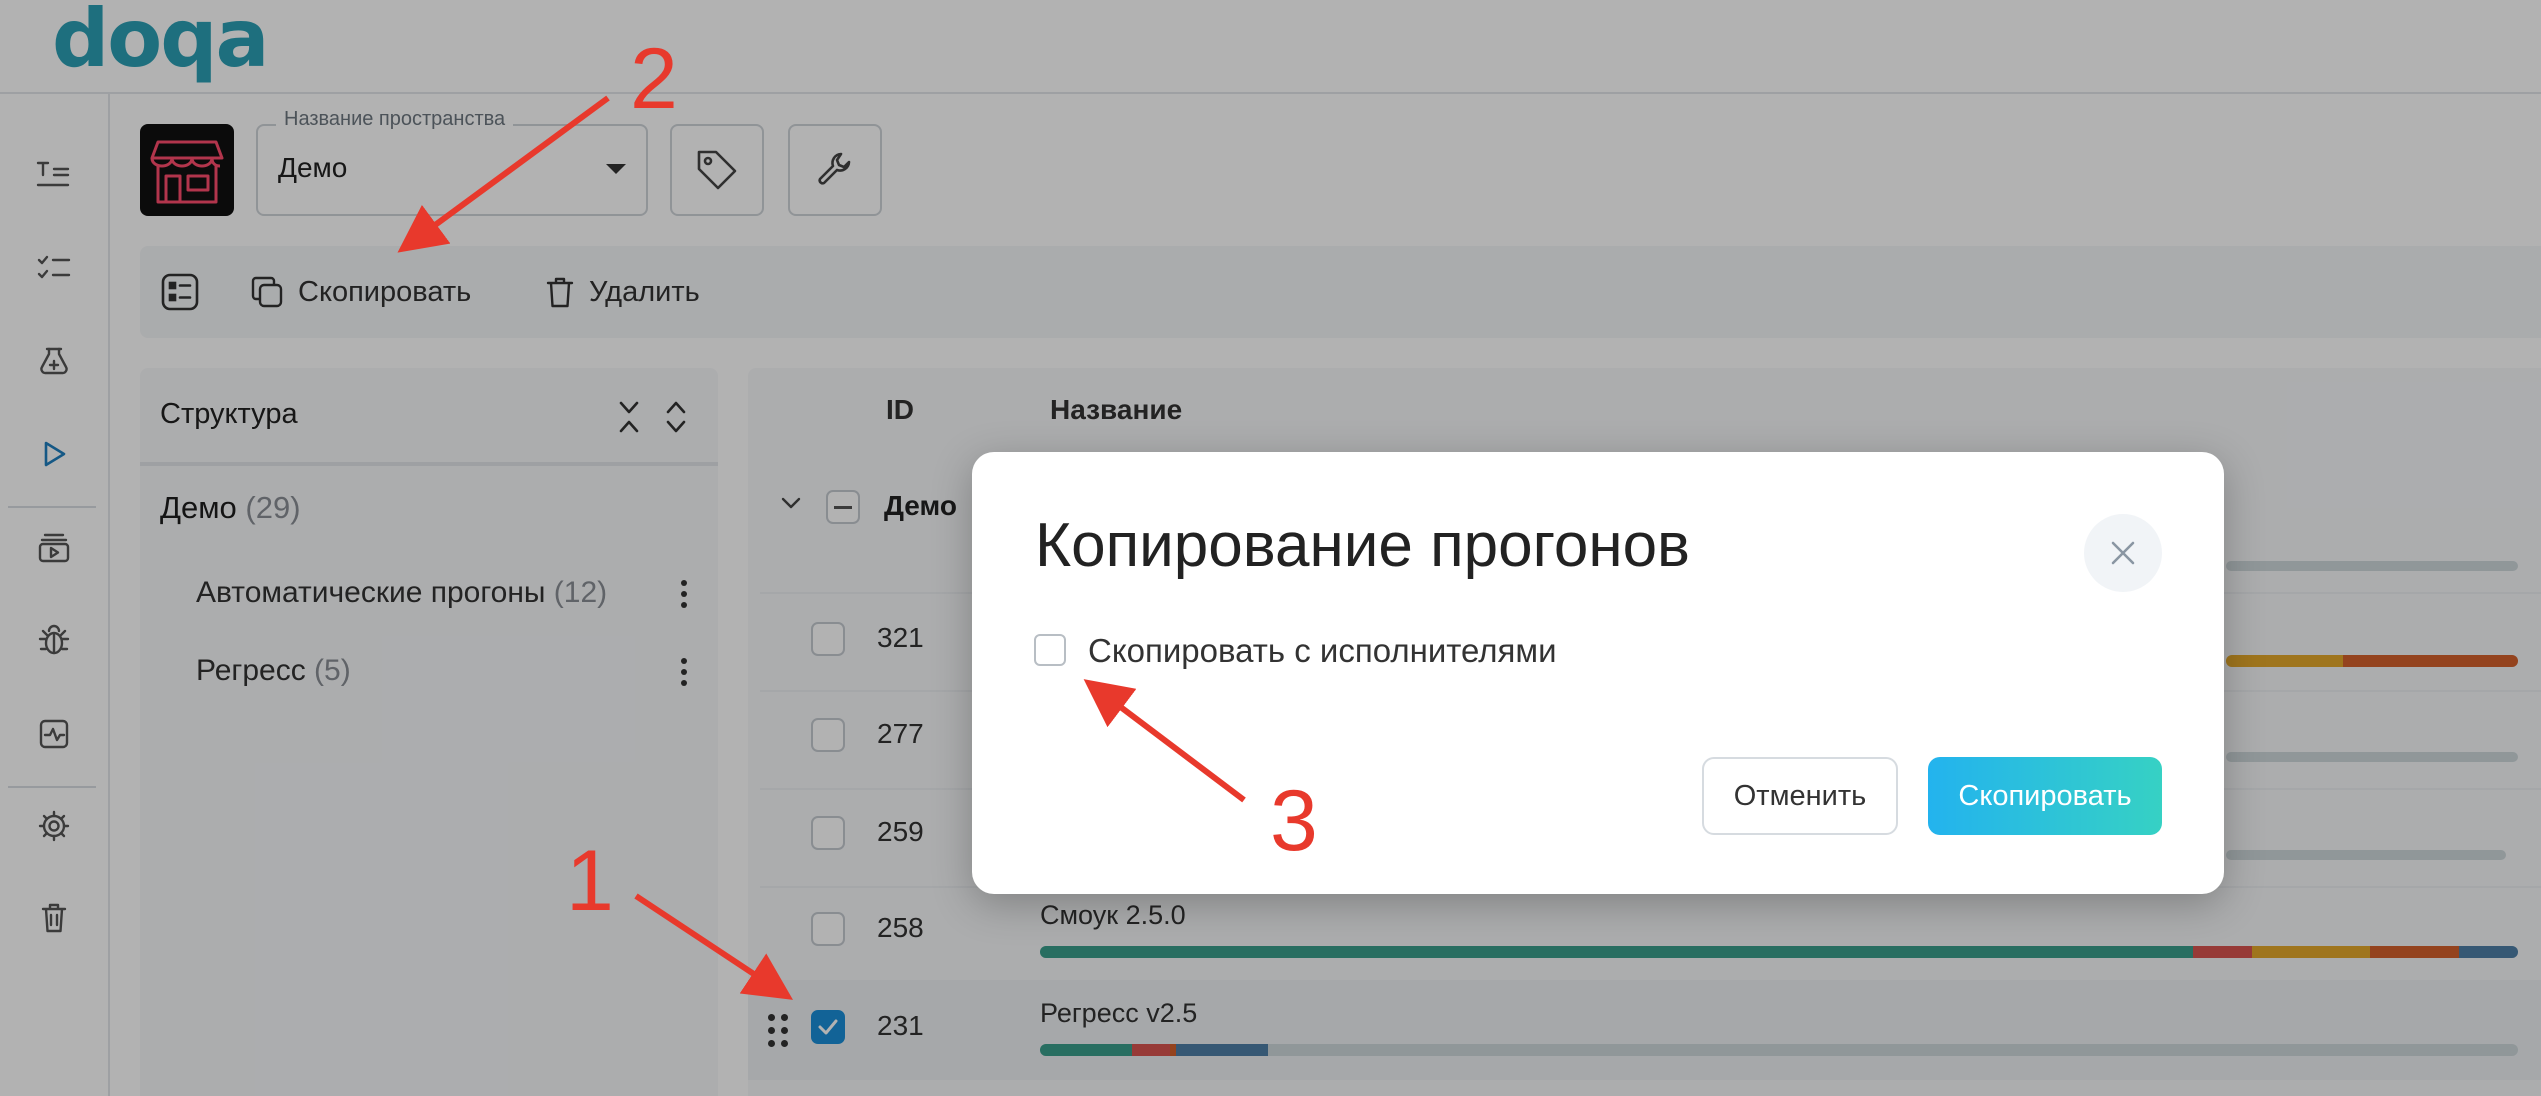 This screenshot has height=1096, width=2541. I want to click on annotation-number-1: 1, so click(590, 881).